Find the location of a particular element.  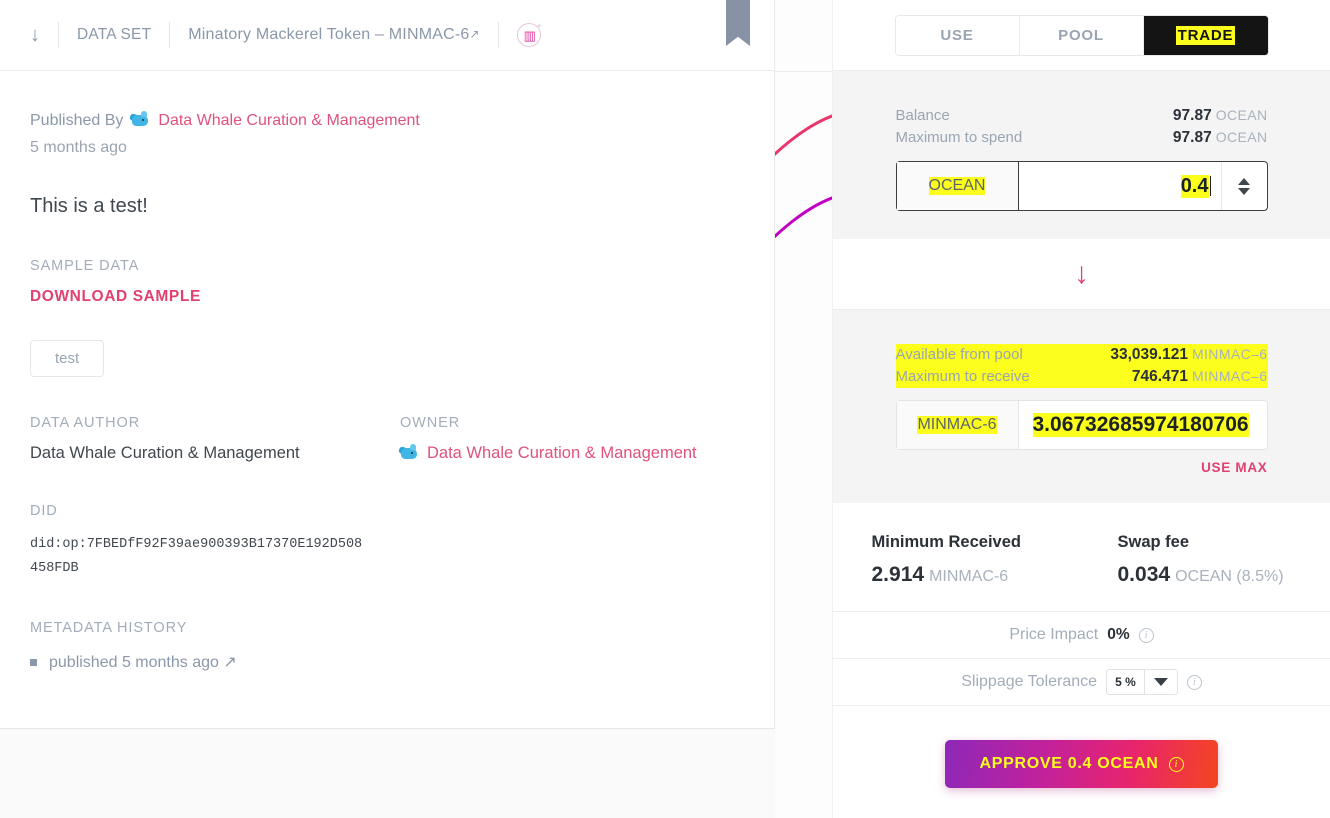

slippage-value: 5 % is located at coordinates (1126, 682).